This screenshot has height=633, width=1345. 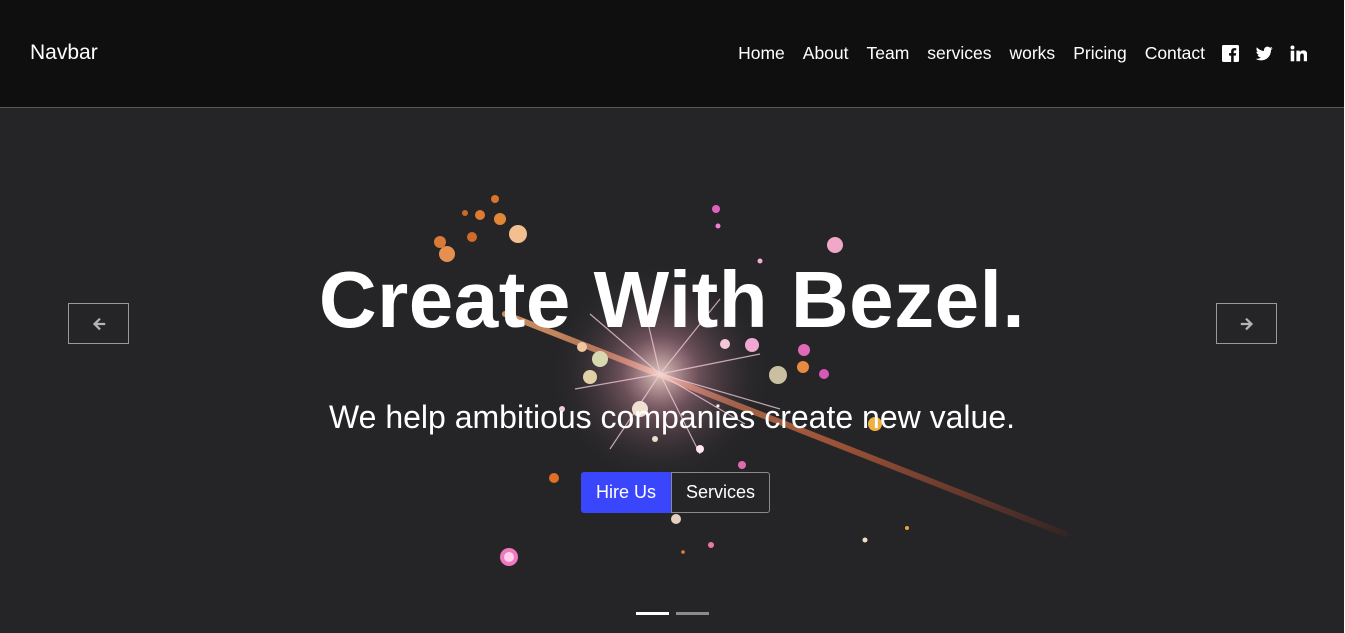 I want to click on nav-link-works: works, so click(x=1032, y=53).